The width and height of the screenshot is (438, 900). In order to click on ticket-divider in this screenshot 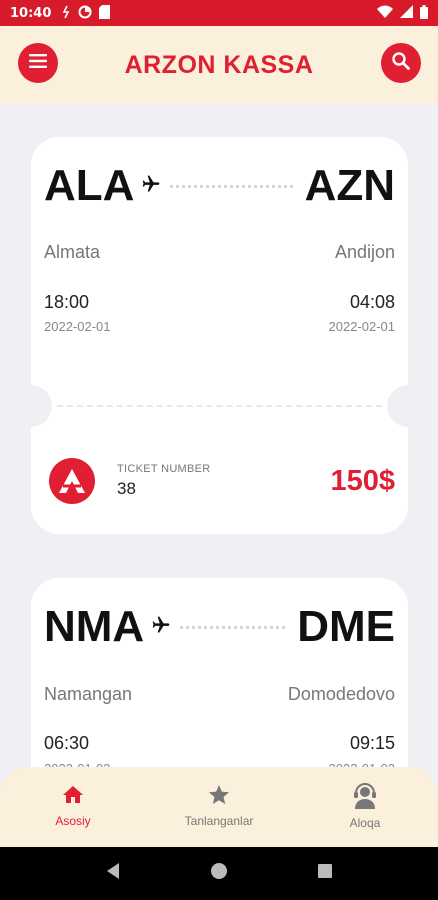, I will do `click(219, 406)`.